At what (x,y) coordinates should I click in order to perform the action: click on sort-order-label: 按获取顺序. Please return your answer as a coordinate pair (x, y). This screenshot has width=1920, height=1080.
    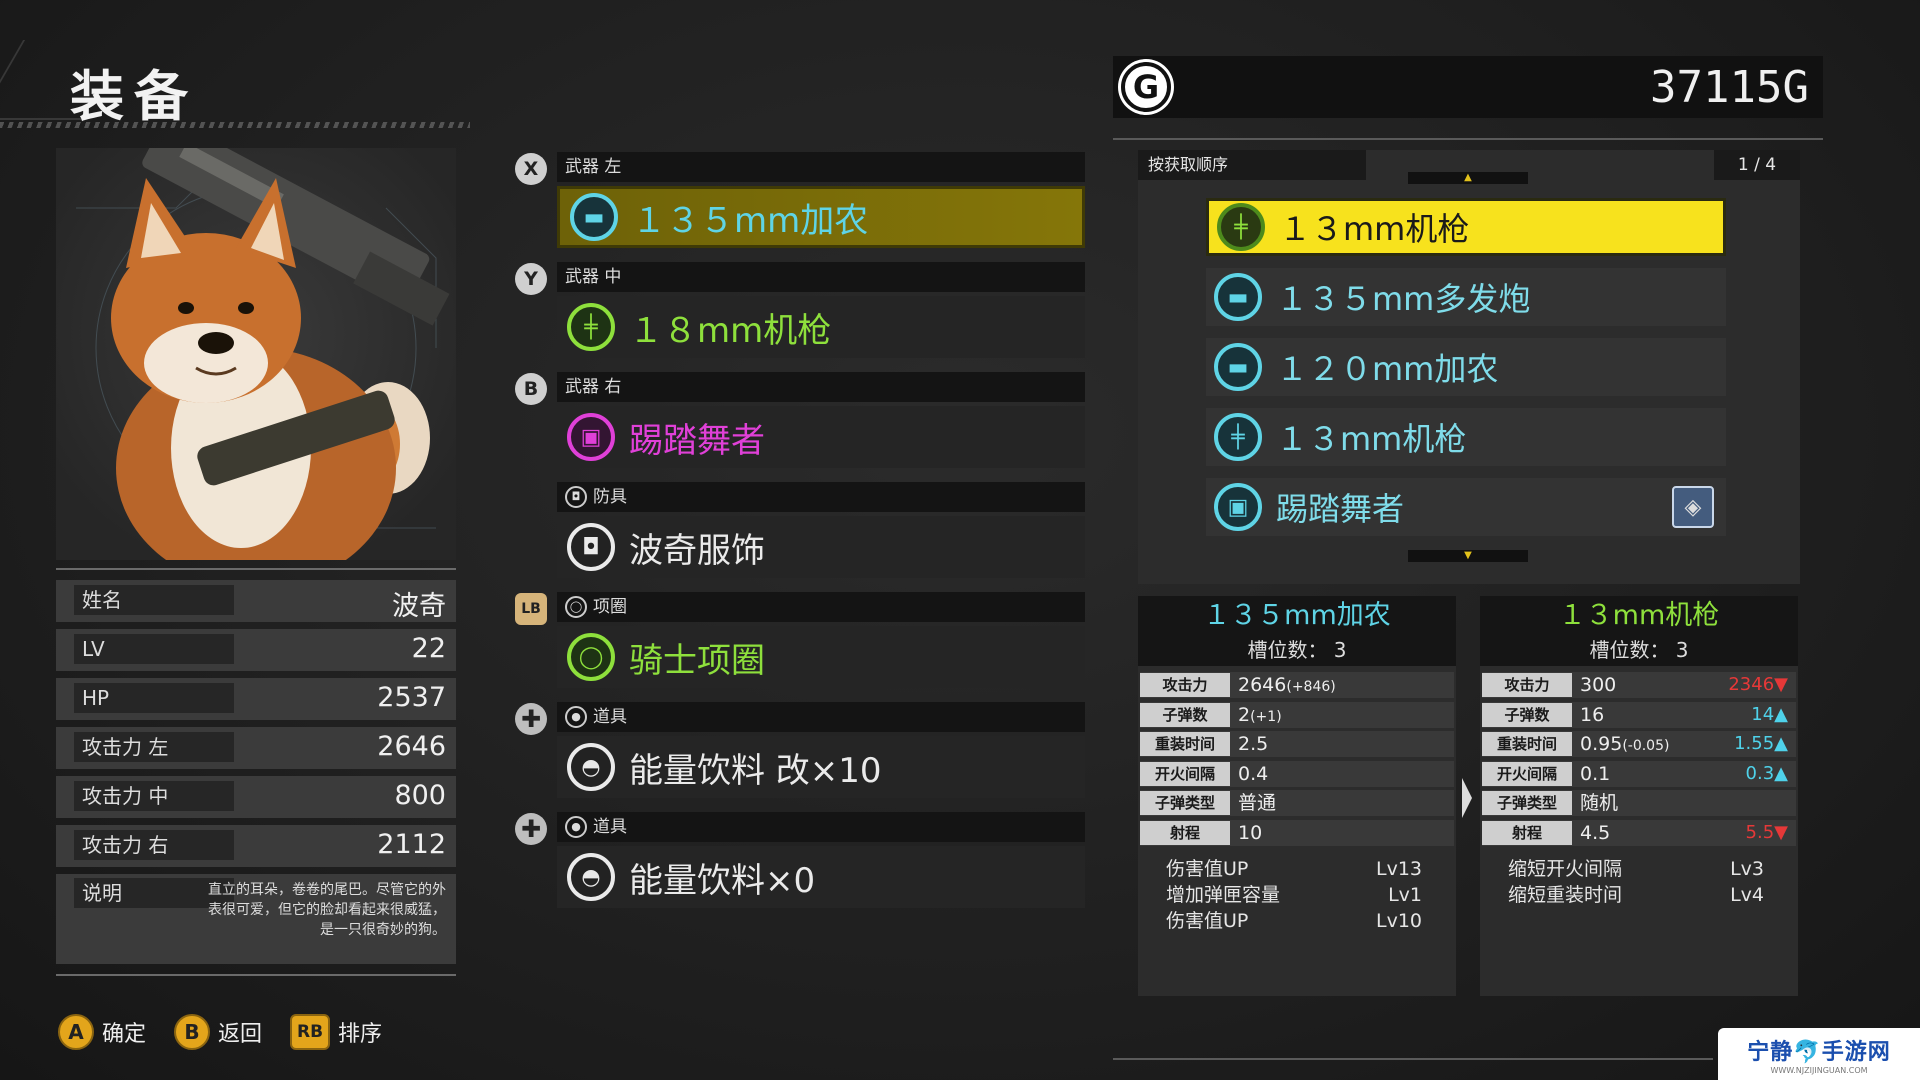
    Looking at the image, I should click on (1252, 165).